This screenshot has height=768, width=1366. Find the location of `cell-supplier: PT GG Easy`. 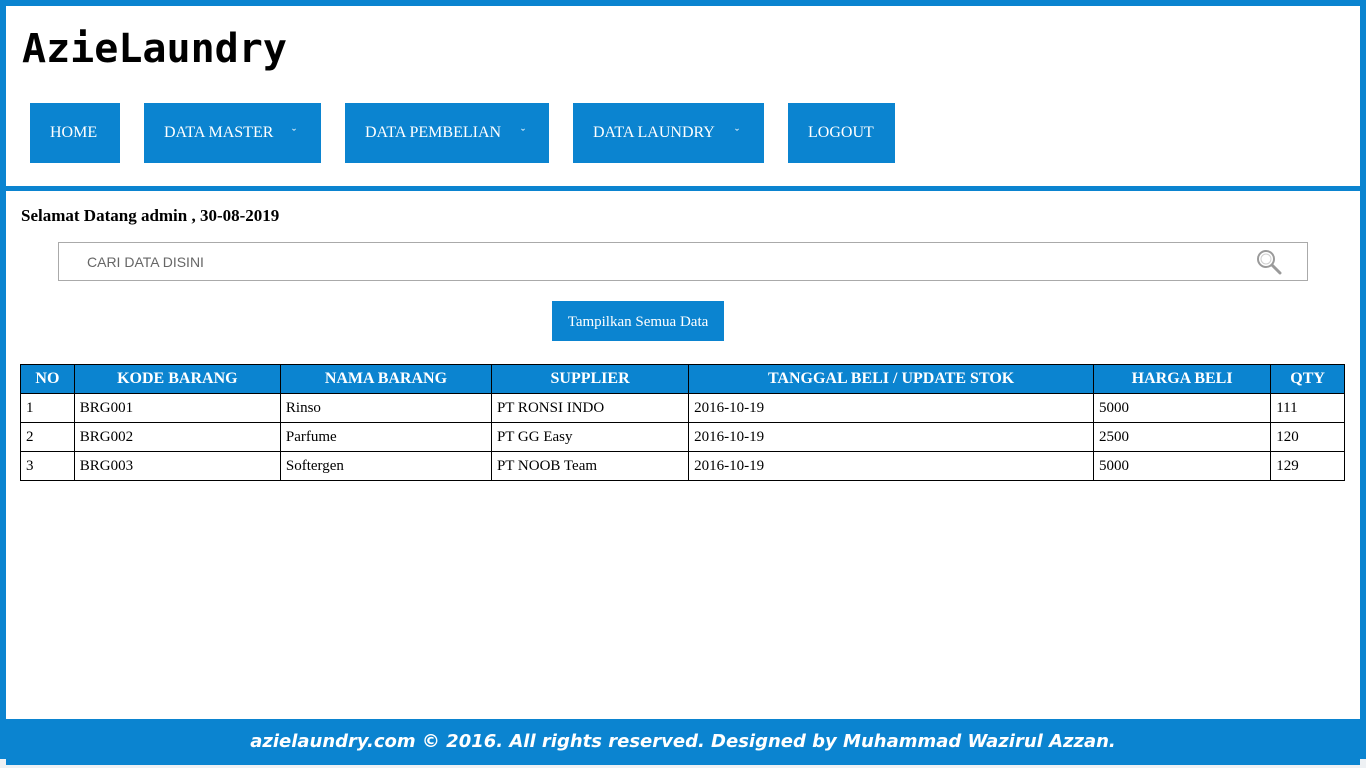

cell-supplier: PT GG Easy is located at coordinates (590, 437).